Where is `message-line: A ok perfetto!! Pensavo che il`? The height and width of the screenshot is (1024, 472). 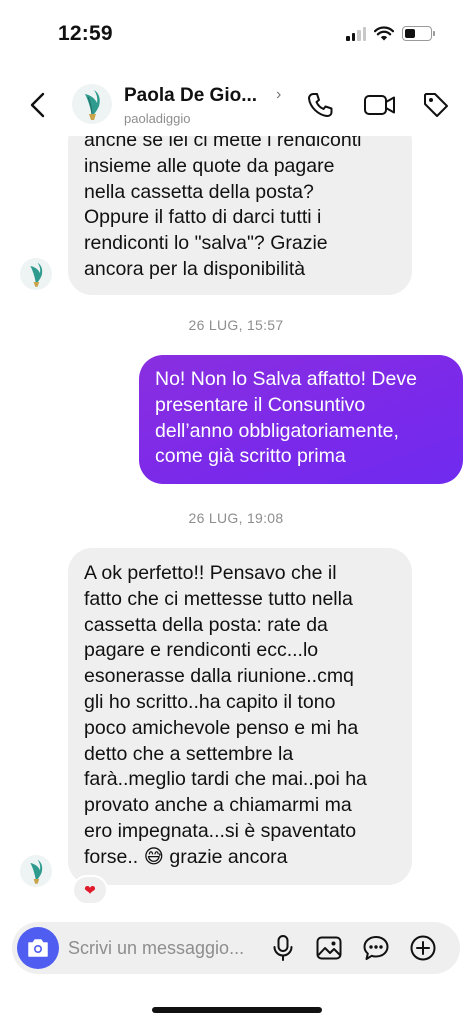
message-line: A ok perfetto!! Pensavo che il is located at coordinates (210, 573).